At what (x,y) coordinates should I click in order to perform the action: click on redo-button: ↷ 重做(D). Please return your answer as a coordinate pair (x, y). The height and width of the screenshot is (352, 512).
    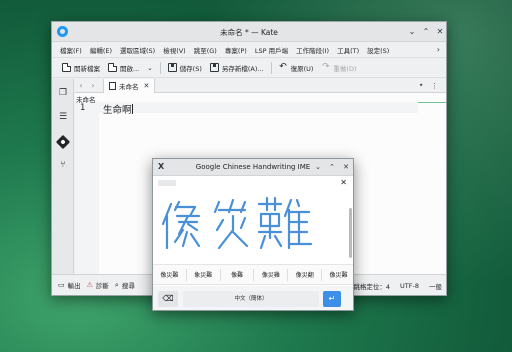
    Looking at the image, I should click on (338, 68).